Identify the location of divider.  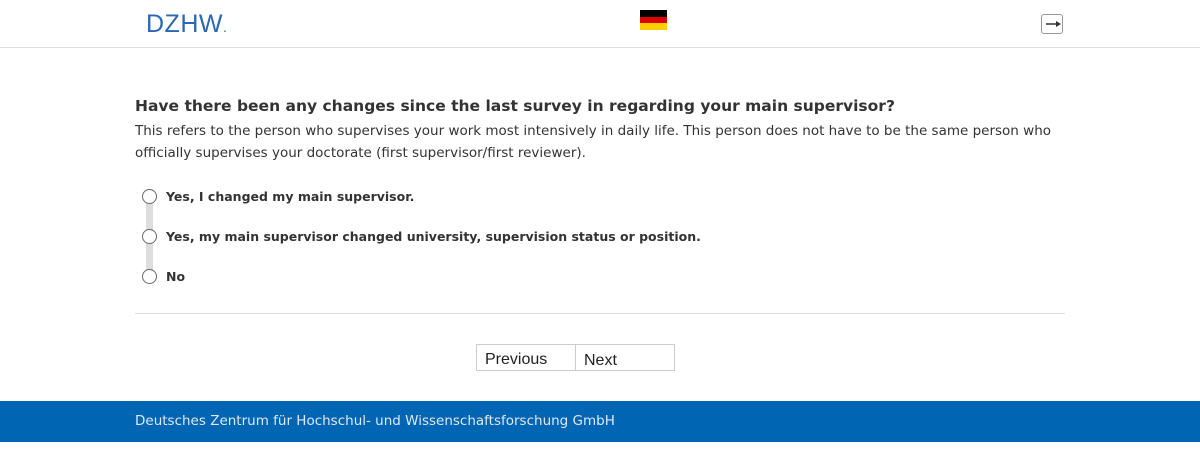
(600, 313).